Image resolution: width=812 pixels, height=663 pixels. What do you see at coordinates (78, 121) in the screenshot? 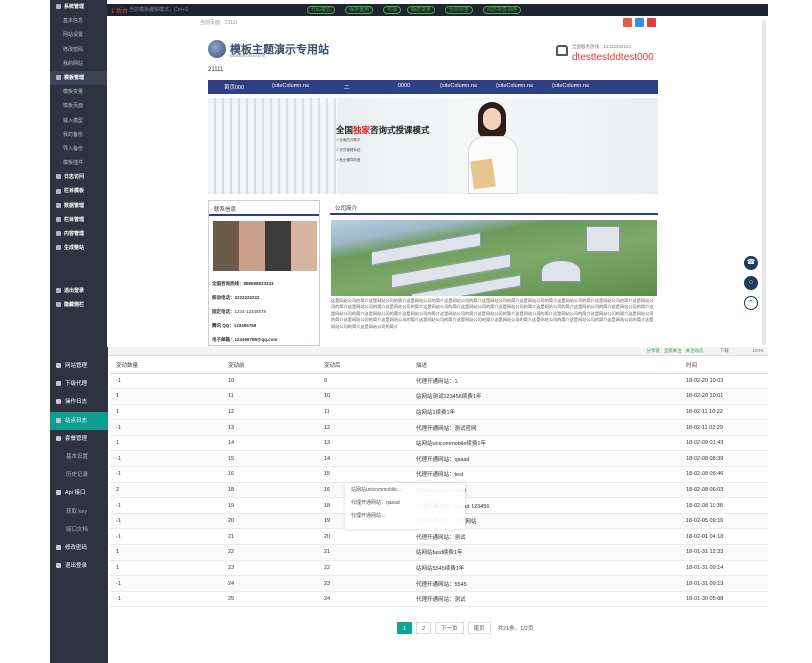
I see `editor-sidebar-item: 输入模型` at bounding box center [78, 121].